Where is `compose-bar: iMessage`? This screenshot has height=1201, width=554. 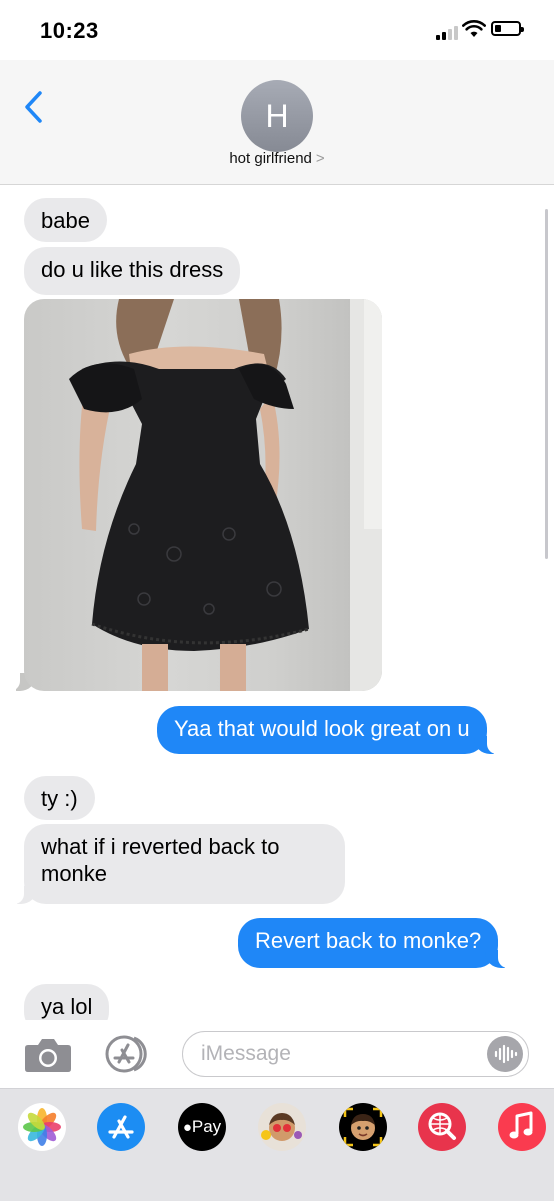 compose-bar: iMessage is located at coordinates (277, 1054).